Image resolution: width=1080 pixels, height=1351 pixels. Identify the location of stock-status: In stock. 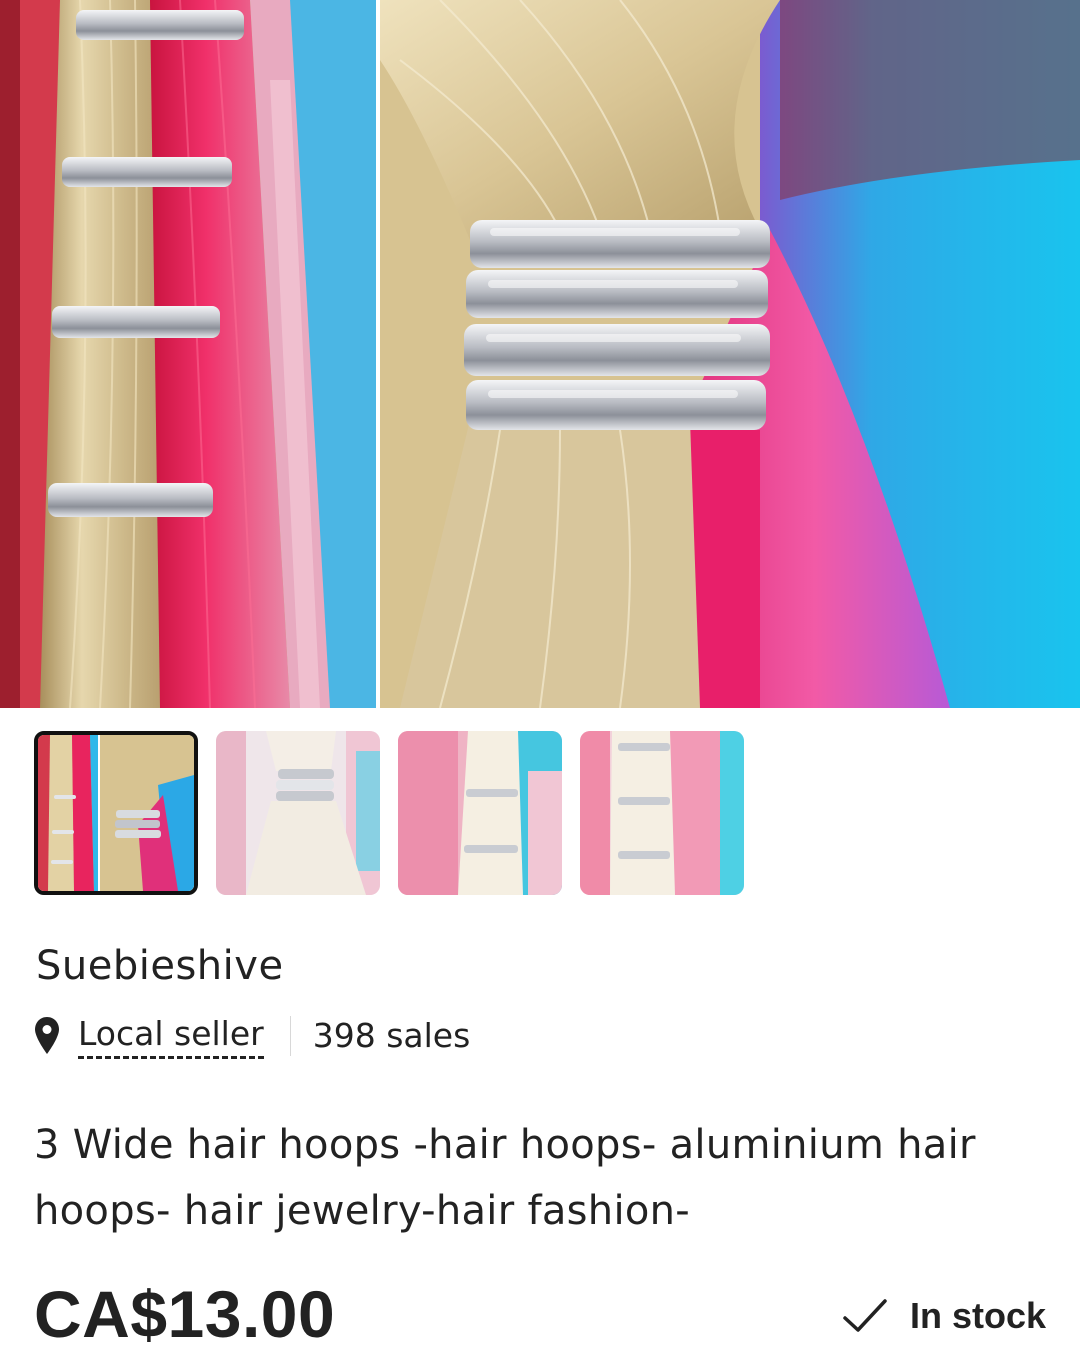
(944, 1316).